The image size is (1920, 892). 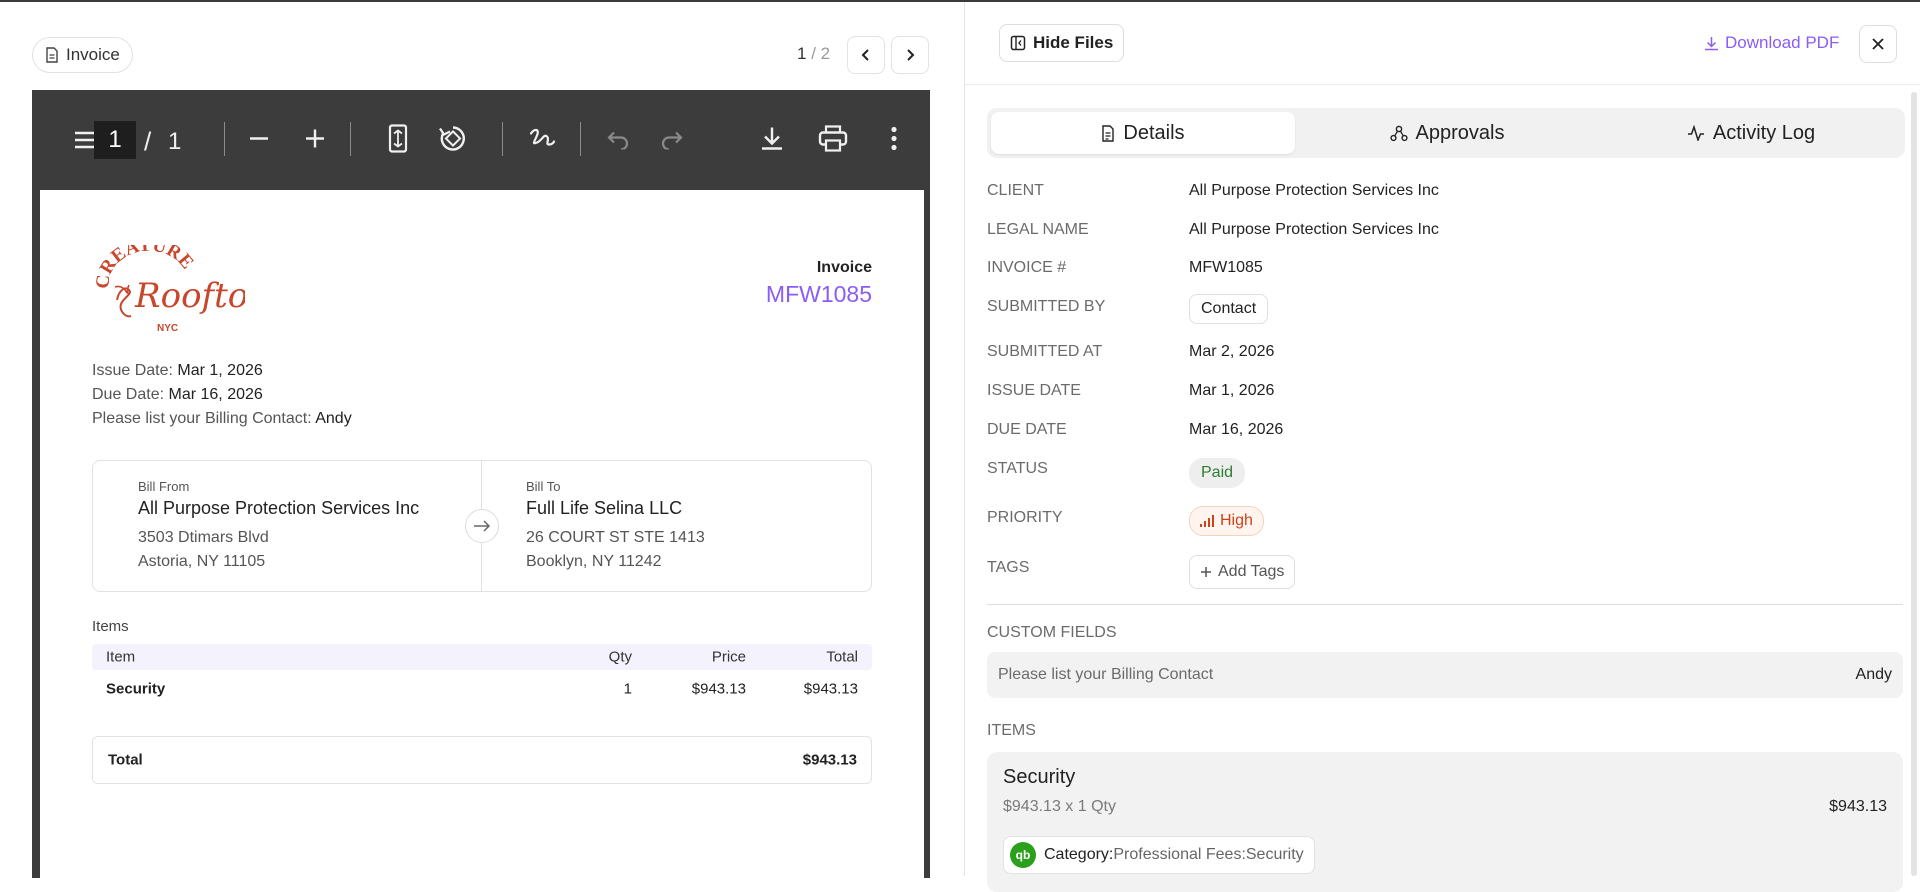 What do you see at coordinates (1059, 806) in the screenshot?
I see `line-item-quantity: $943.13 x 1 Qty` at bounding box center [1059, 806].